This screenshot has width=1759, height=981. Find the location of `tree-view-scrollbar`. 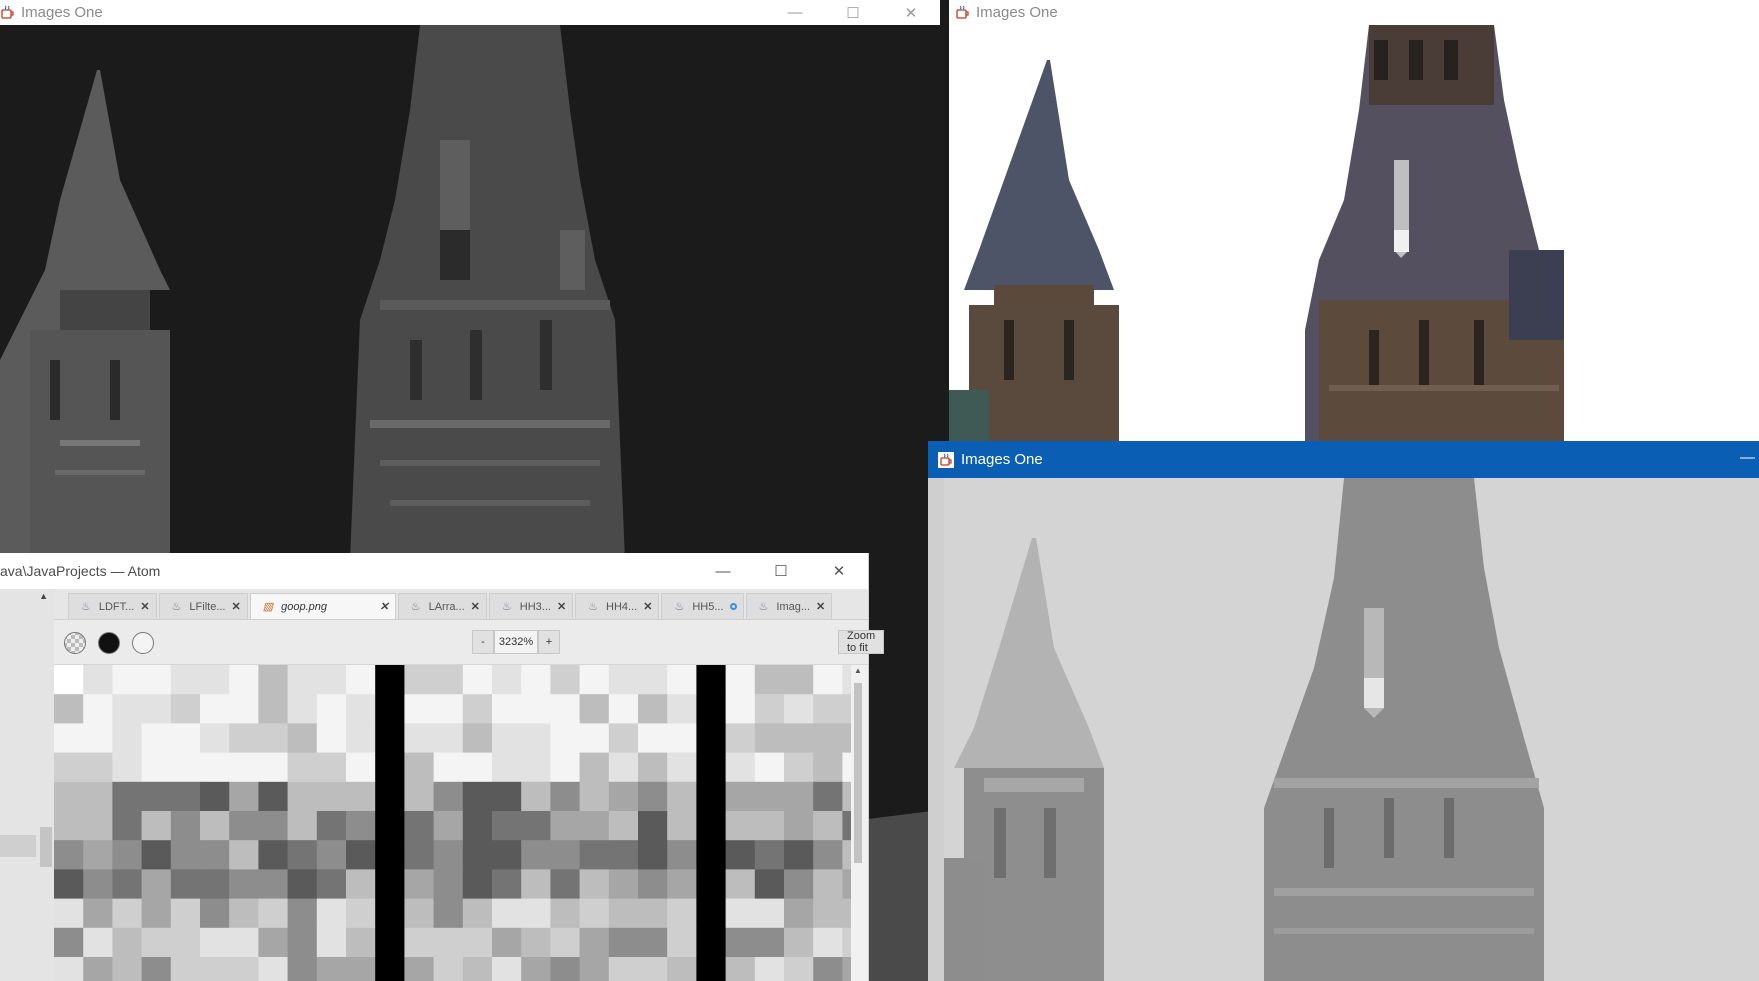

tree-view-scrollbar is located at coordinates (46, 847).